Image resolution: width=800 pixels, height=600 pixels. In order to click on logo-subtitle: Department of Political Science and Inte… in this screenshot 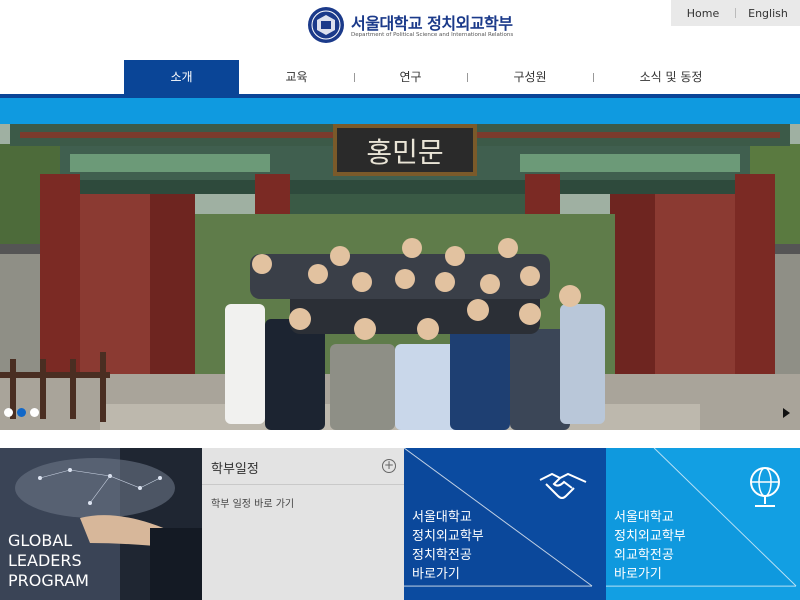, I will do `click(432, 35)`.